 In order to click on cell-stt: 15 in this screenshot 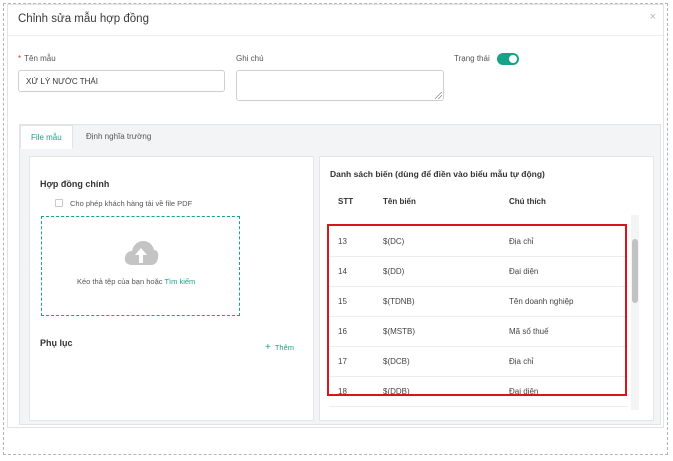, I will do `click(342, 301)`.